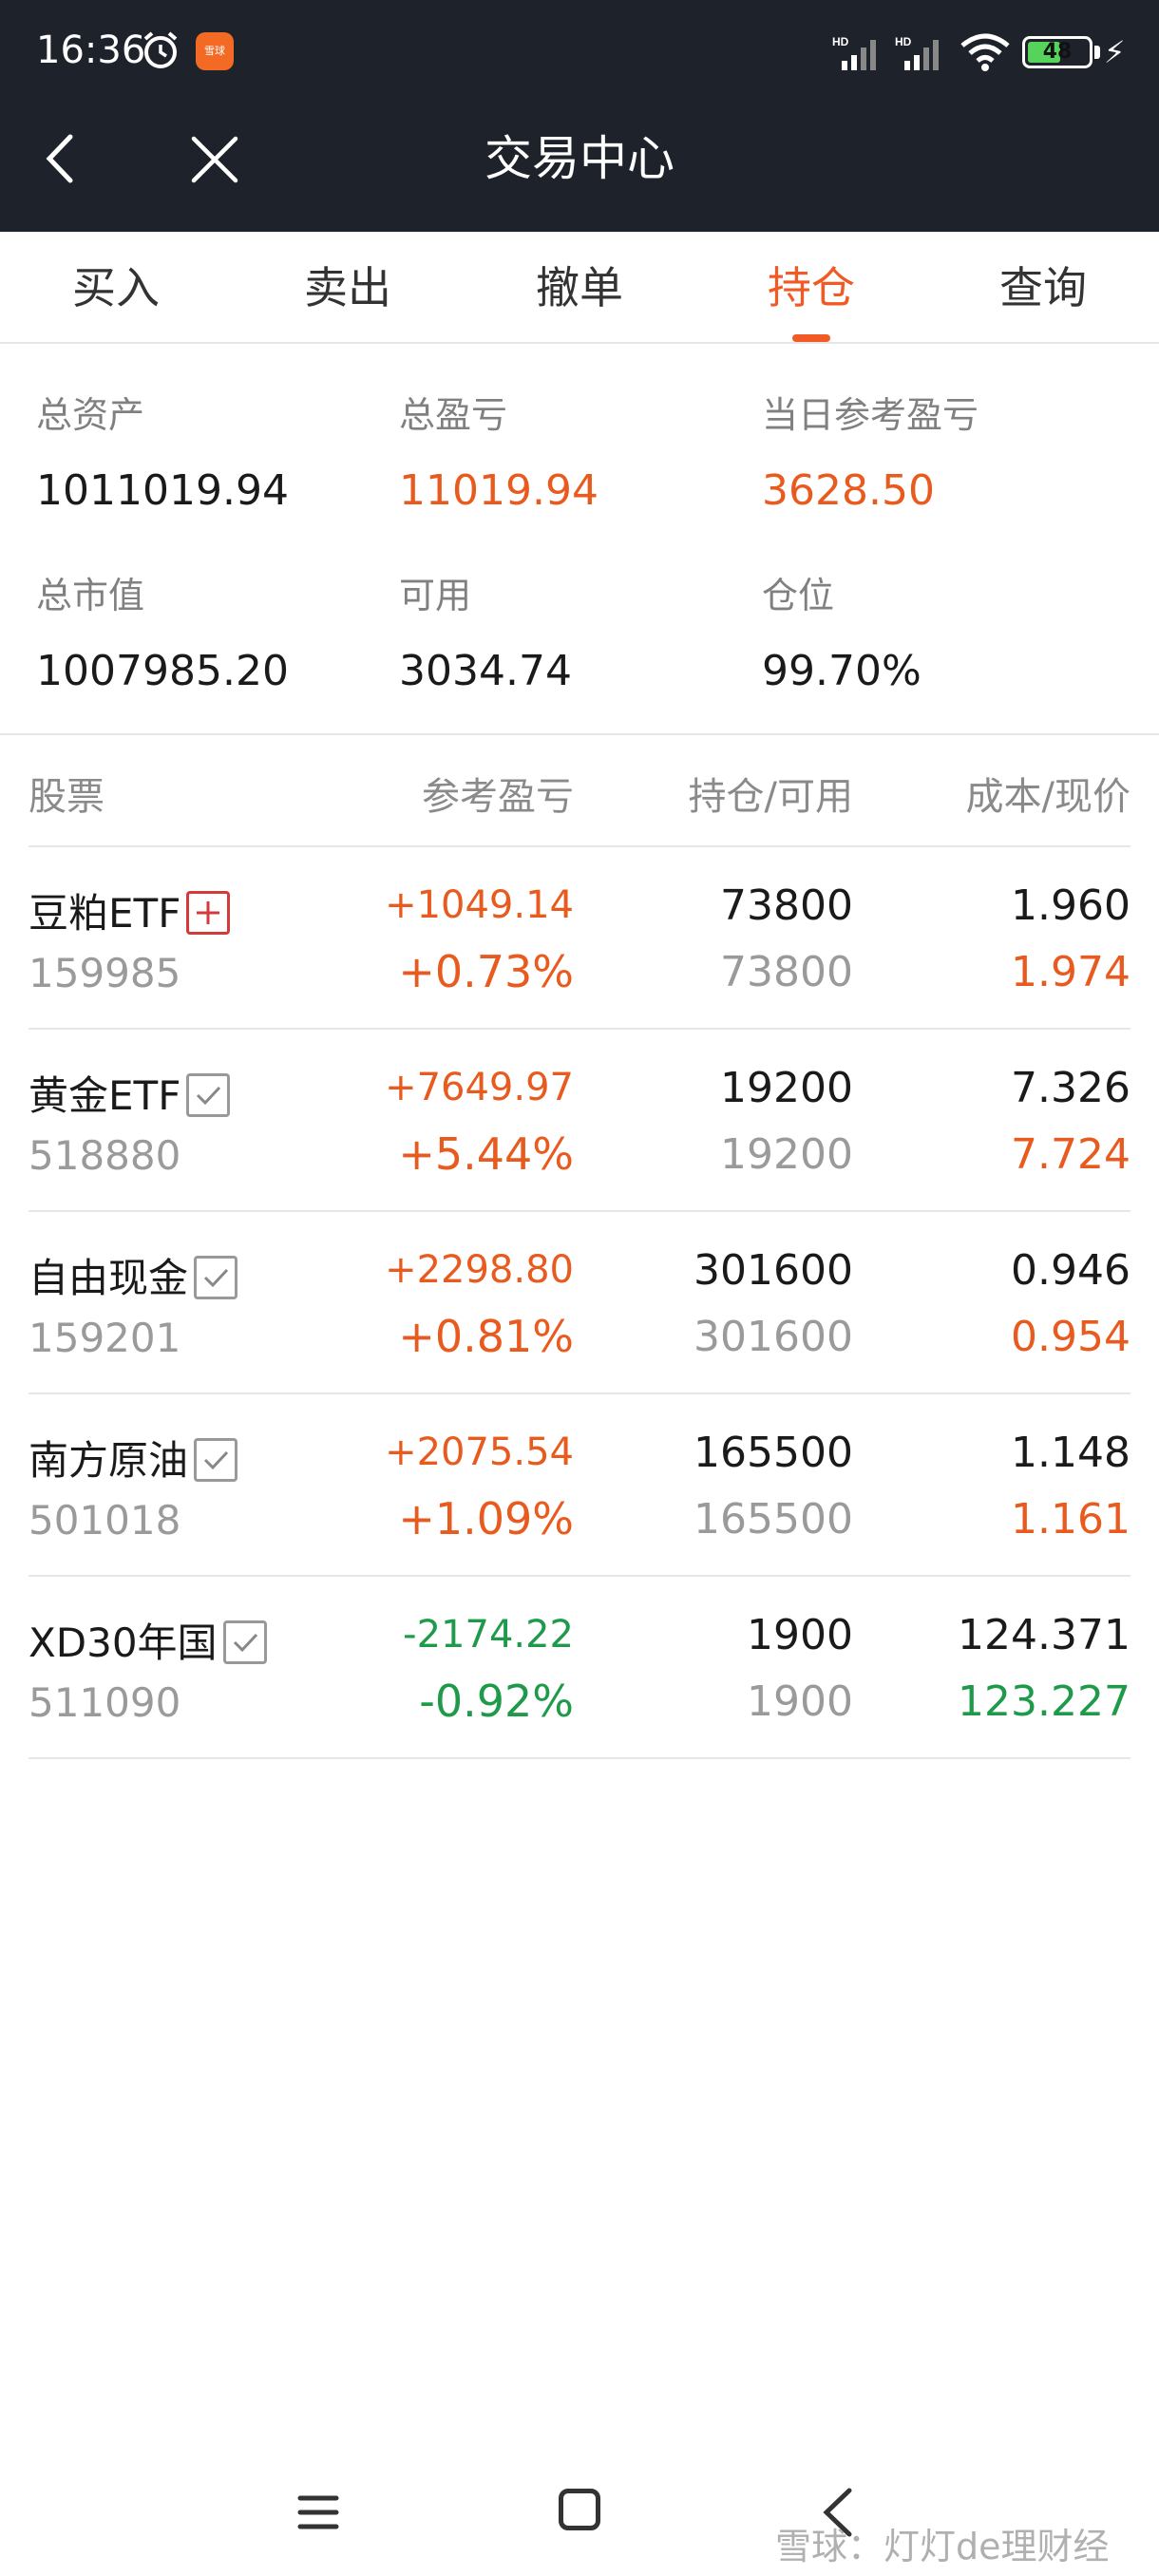  What do you see at coordinates (486, 1518) in the screenshot?
I see `pl-percent: +1.09%` at bounding box center [486, 1518].